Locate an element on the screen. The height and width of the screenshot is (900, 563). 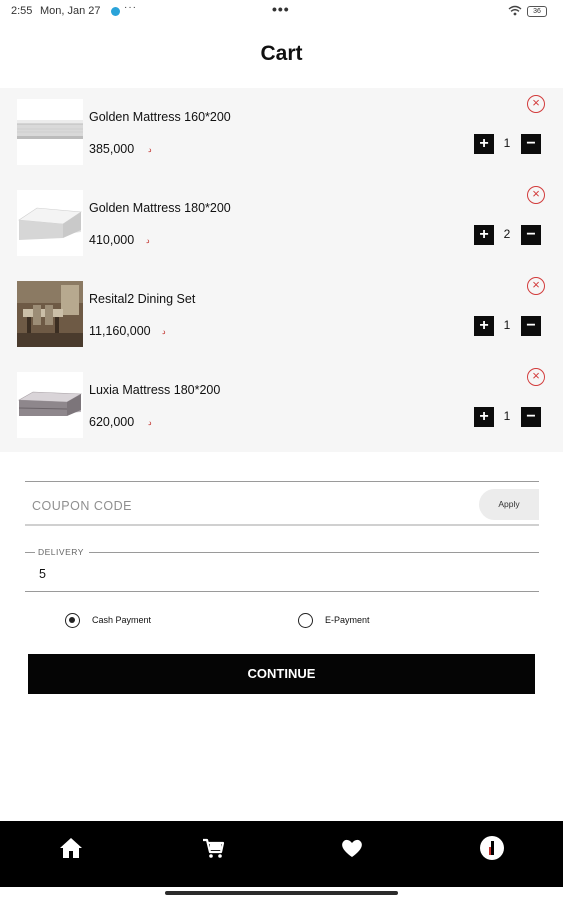
status-bar: 2:55 Mon, Jan 27 ··· ••• 36 is located at coordinates (281, 12).